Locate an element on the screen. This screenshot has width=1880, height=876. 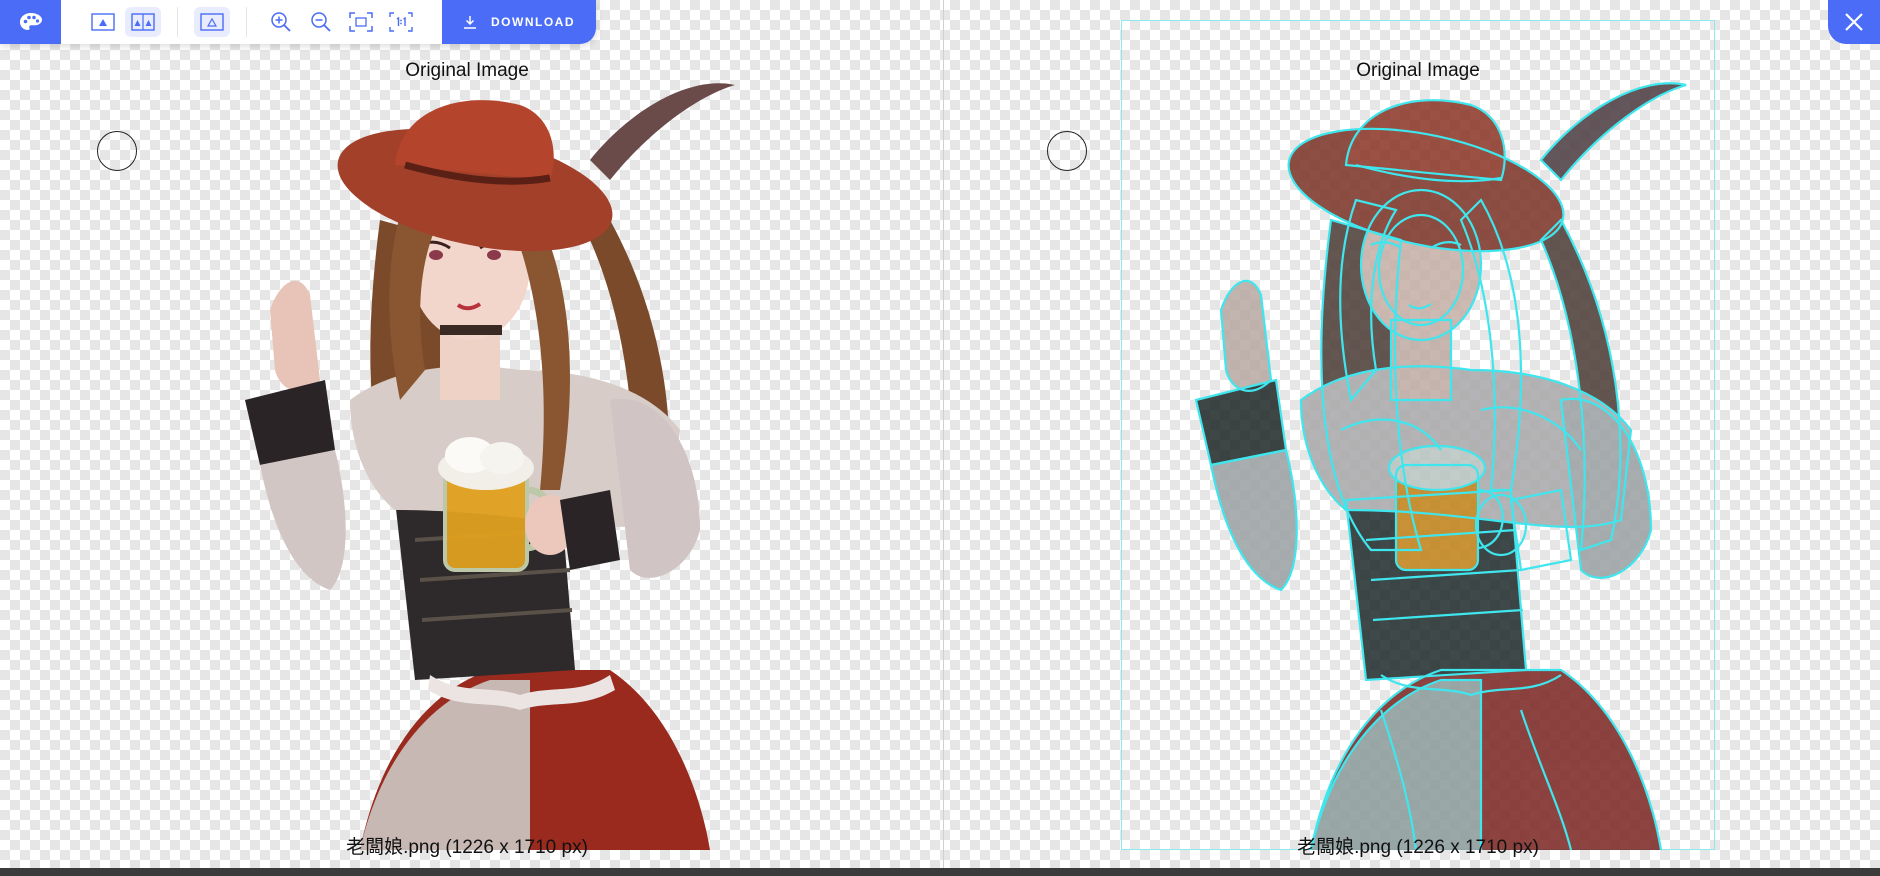
close-button is located at coordinates (1854, 22).